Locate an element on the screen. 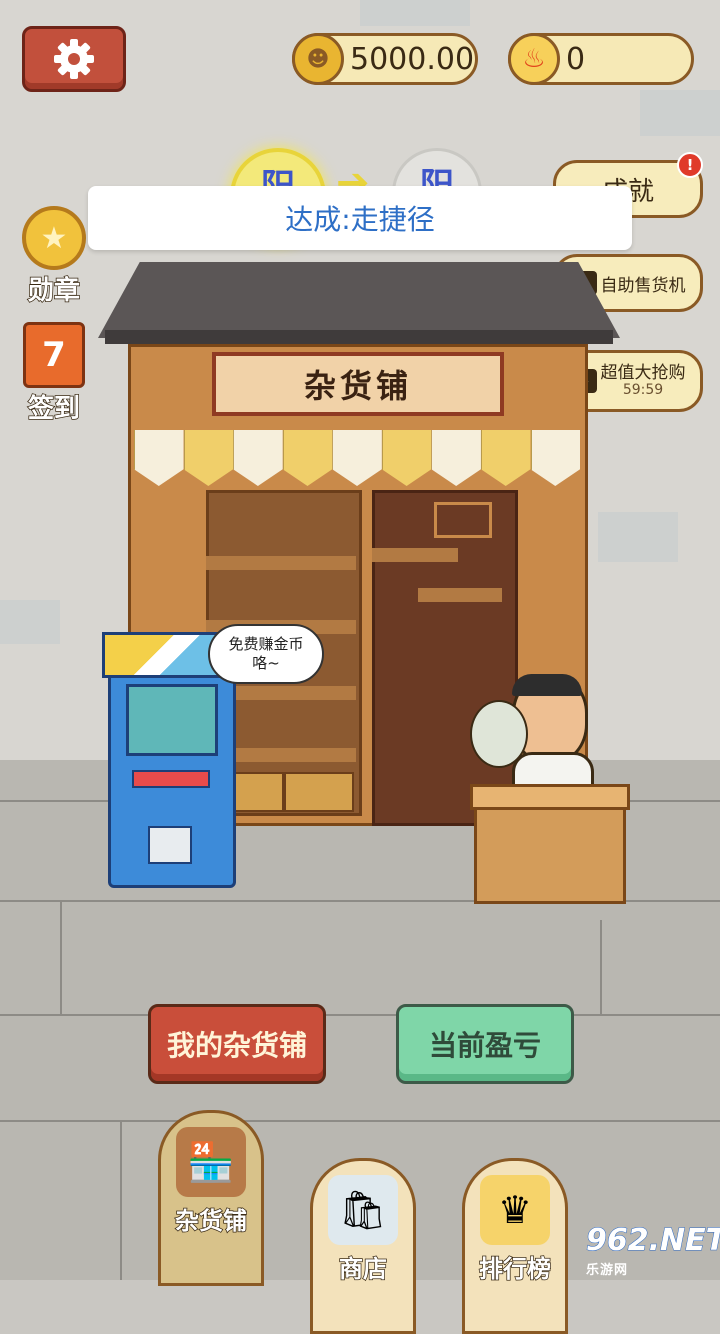  coin-slot-icon is located at coordinates (170, 845).